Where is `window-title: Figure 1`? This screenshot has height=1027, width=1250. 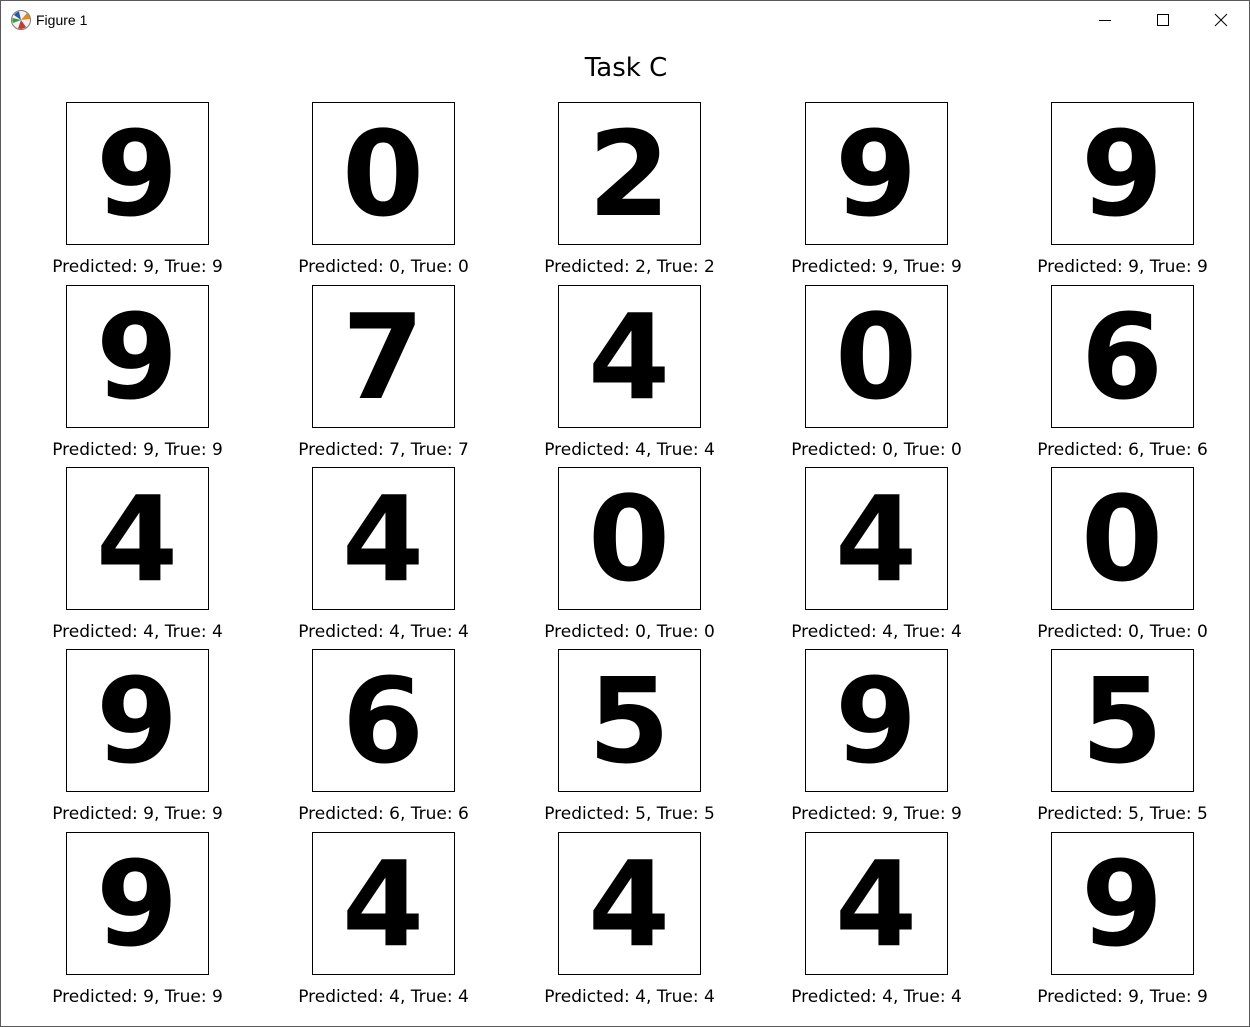
window-title: Figure 1 is located at coordinates (62, 20).